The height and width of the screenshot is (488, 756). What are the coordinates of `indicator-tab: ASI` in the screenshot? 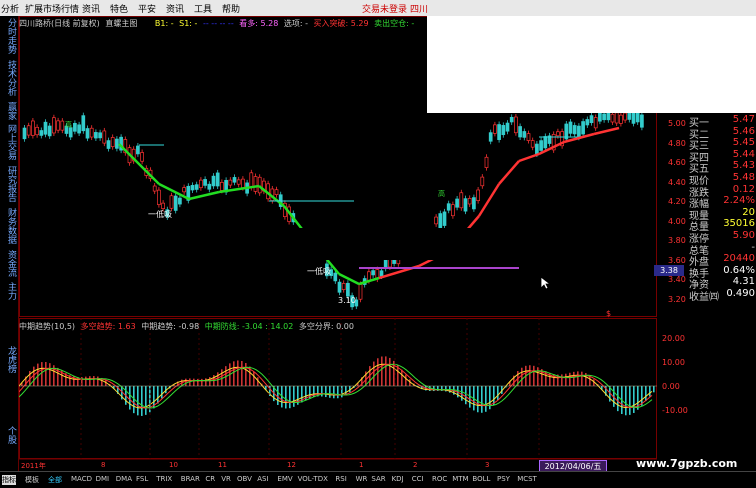 It's located at (262, 479).